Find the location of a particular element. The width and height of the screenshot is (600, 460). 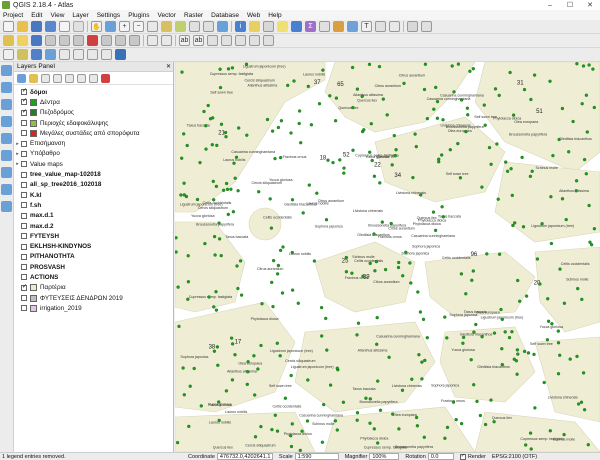

pan-icon: ✋ is located at coordinates (96, 26).